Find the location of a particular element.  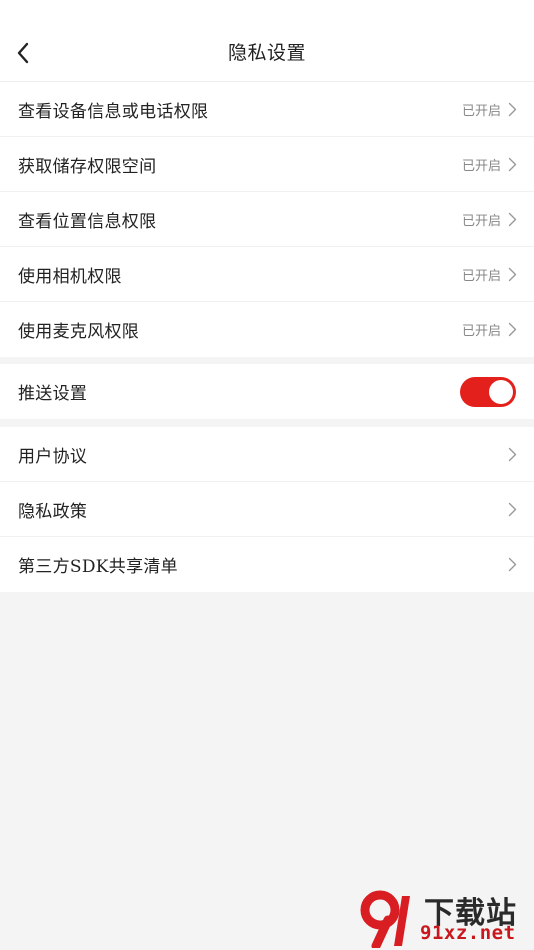

row-label: 查看设备信息或电话权限 is located at coordinates (113, 111).